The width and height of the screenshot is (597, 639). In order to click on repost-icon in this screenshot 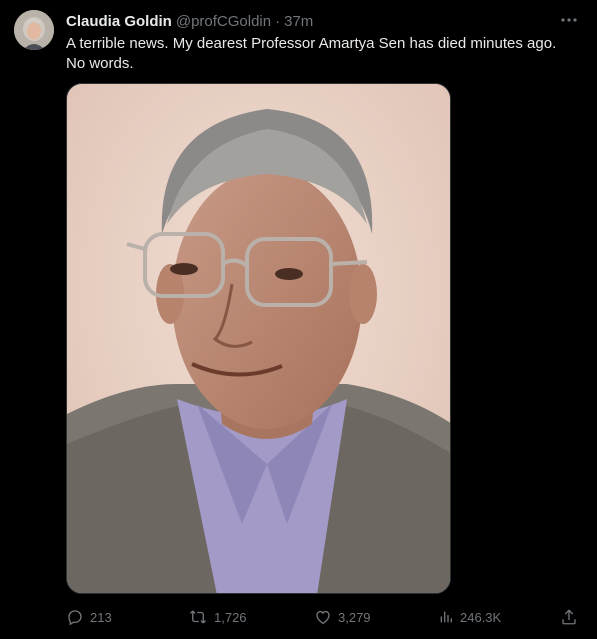, I will do `click(198, 617)`.